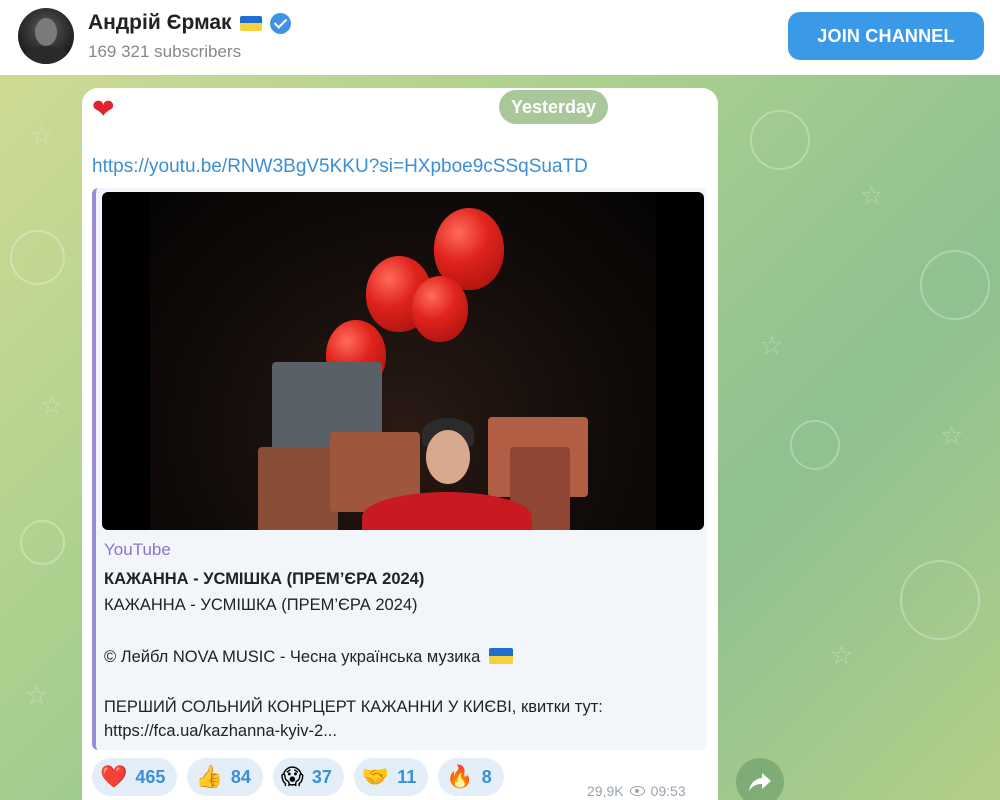 Image resolution: width=1000 pixels, height=800 pixels. I want to click on reactions-bar: ❤️ 465 👍 84 😱 37 🤝 11 🔥 8, so click(298, 777).